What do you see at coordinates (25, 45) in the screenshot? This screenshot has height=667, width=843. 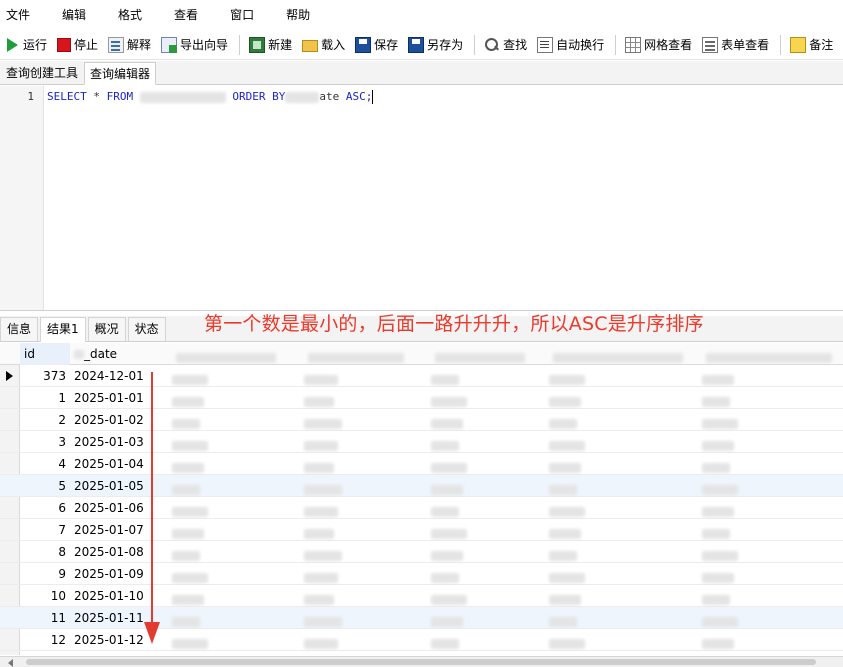 I see `run-button: 运行` at bounding box center [25, 45].